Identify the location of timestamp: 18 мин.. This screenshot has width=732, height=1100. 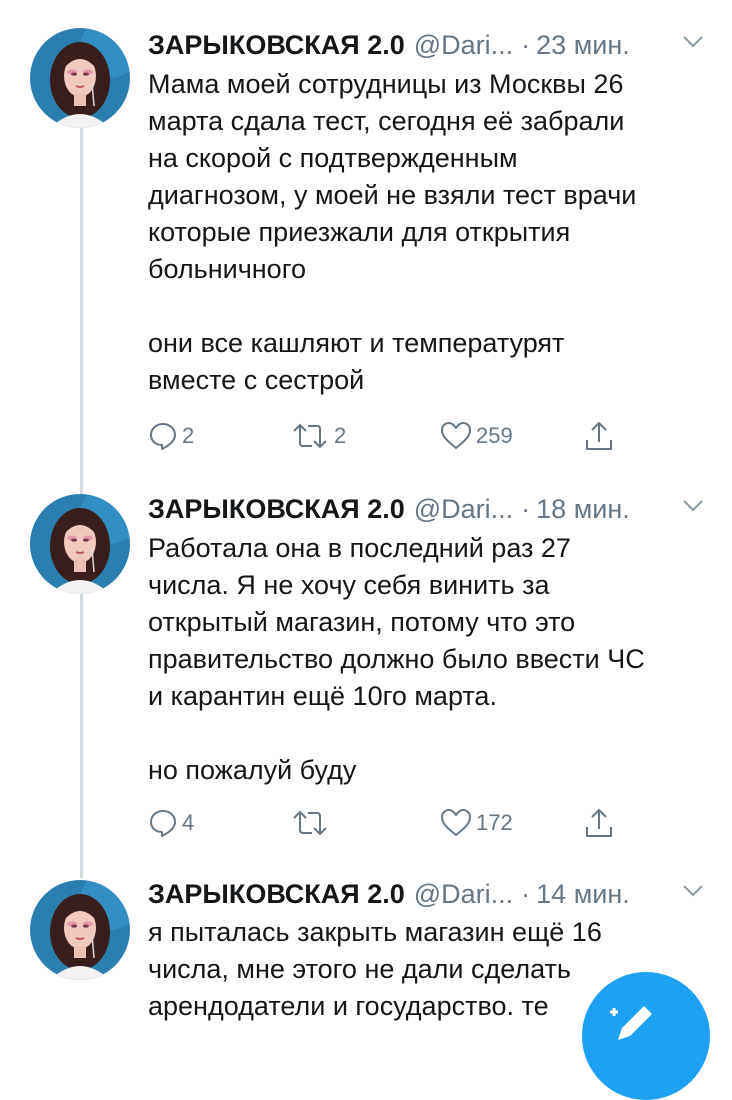
(583, 509).